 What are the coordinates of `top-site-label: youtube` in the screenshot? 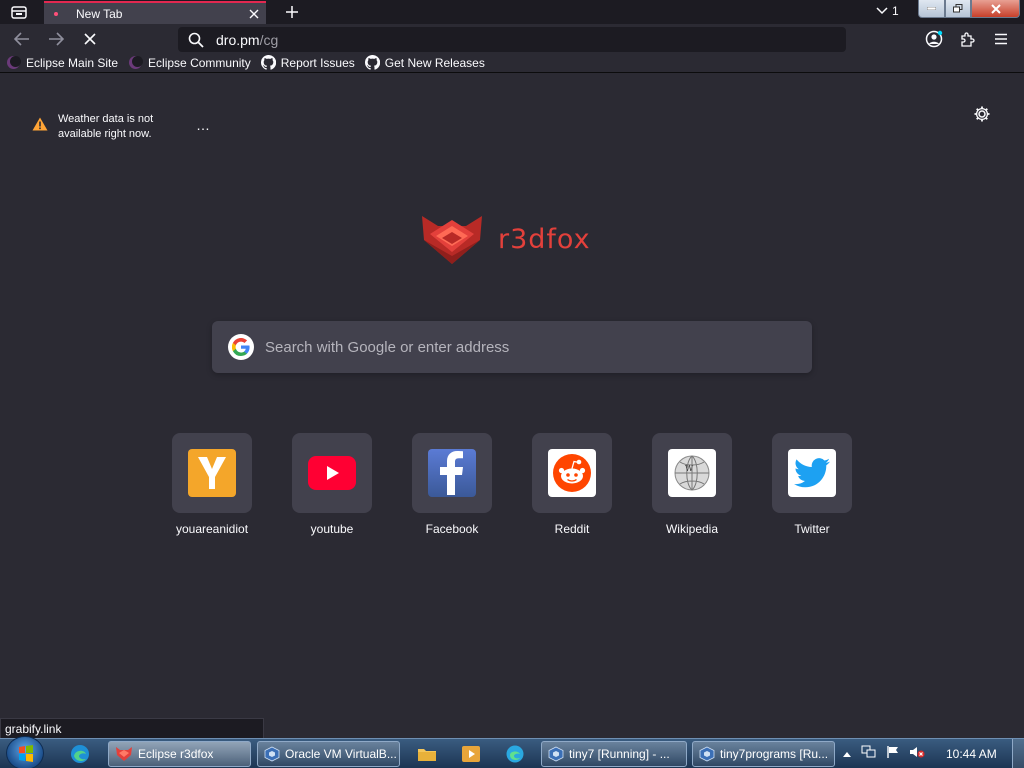 It's located at (332, 529).